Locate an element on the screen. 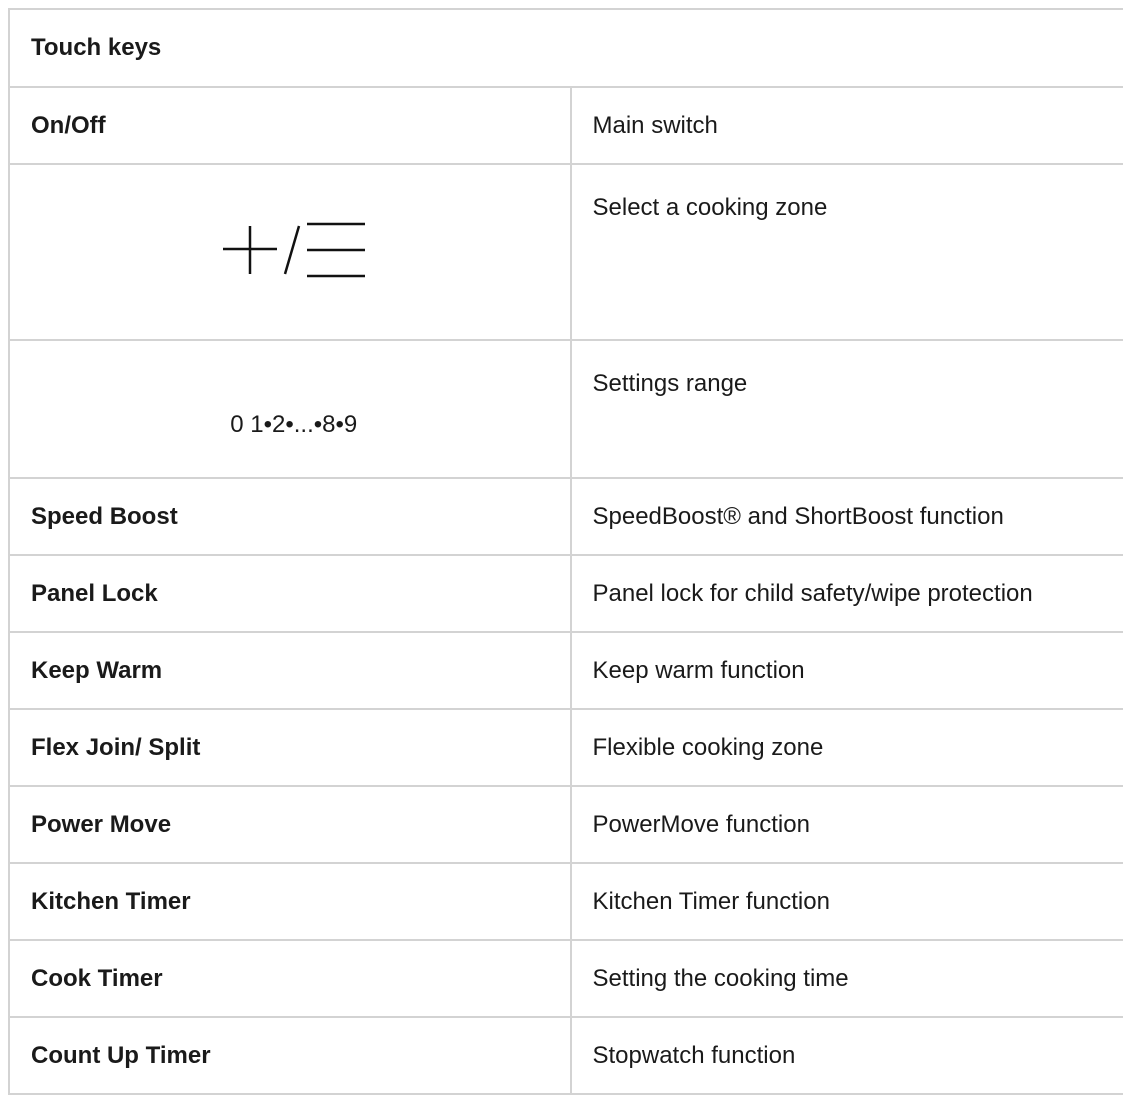  key-label: Power Move is located at coordinates (290, 824).